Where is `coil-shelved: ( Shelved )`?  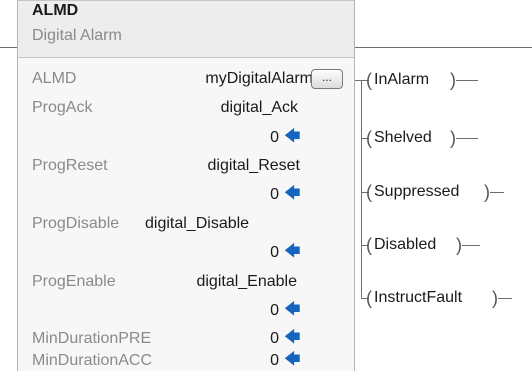 coil-shelved: ( Shelved ) is located at coordinates (449, 138).